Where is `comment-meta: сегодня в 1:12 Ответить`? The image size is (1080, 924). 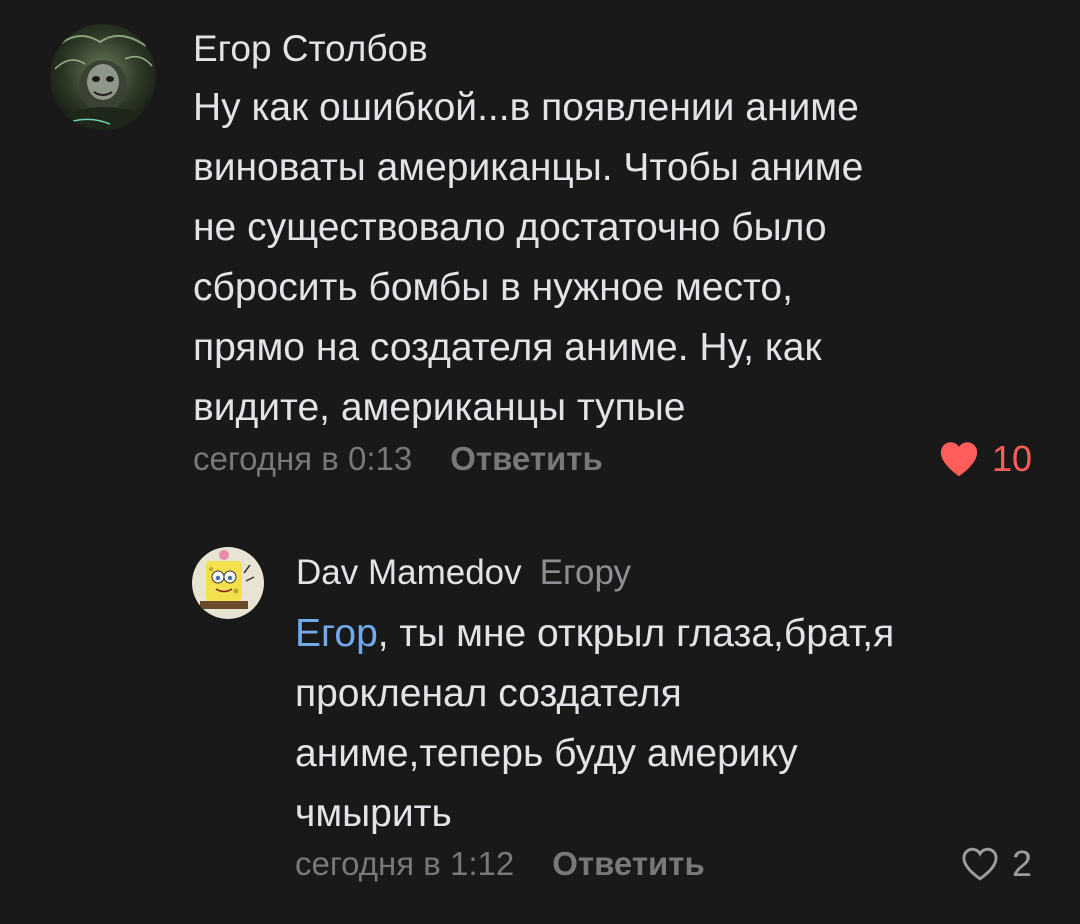 comment-meta: сегодня в 1:12 Ответить is located at coordinates (500, 864).